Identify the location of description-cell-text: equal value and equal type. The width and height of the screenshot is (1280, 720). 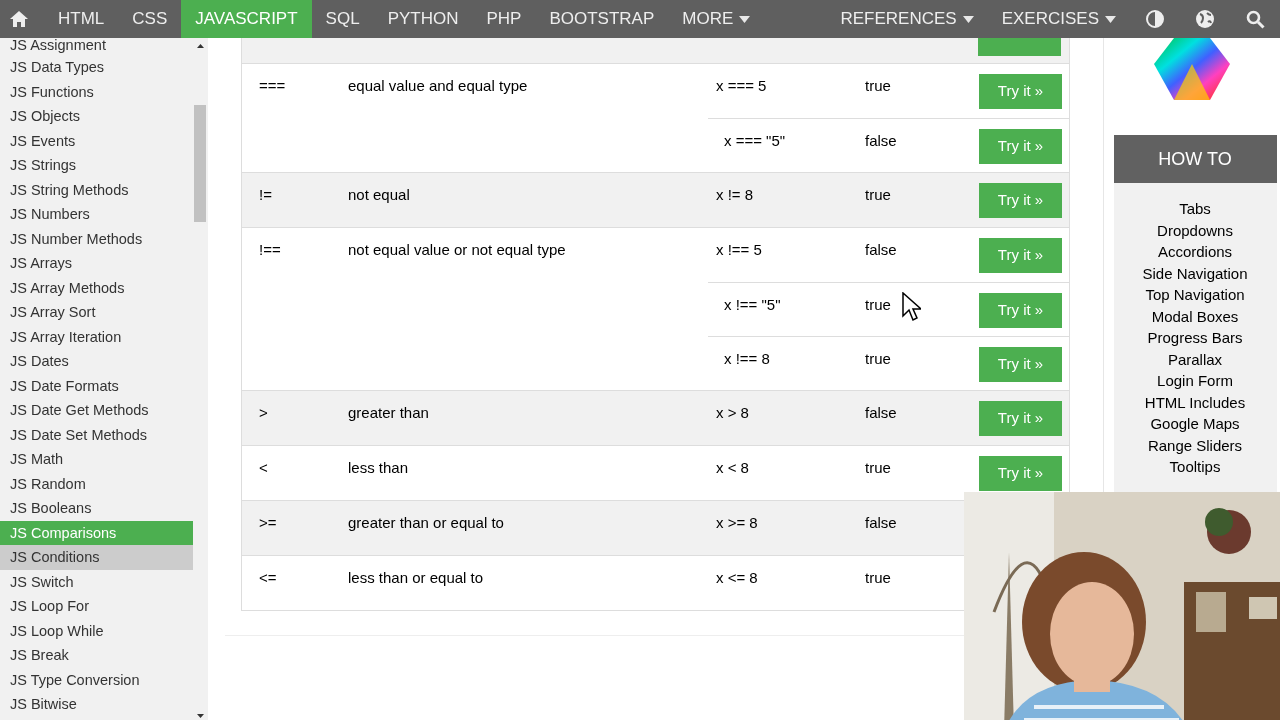
(438, 86).